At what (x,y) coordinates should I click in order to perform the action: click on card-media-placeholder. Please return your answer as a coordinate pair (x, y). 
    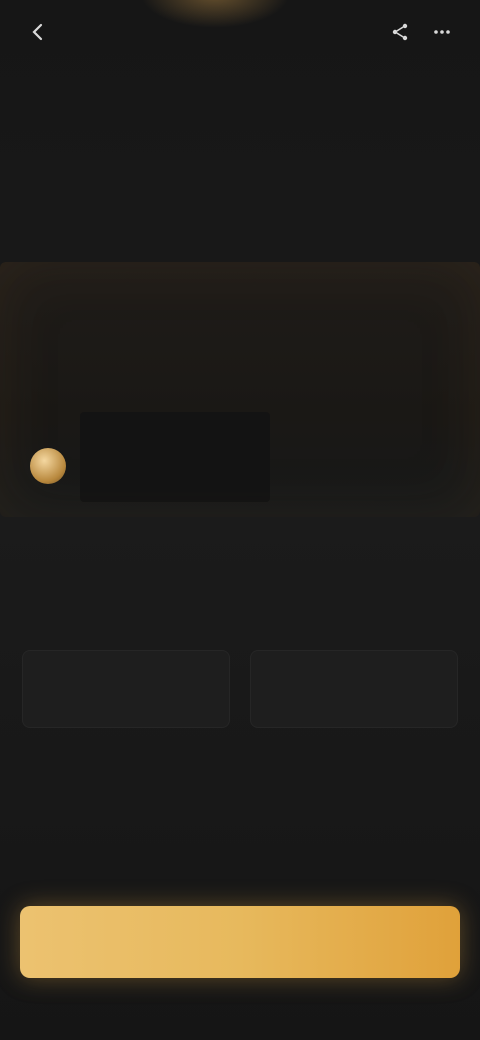
    Looking at the image, I should click on (175, 457).